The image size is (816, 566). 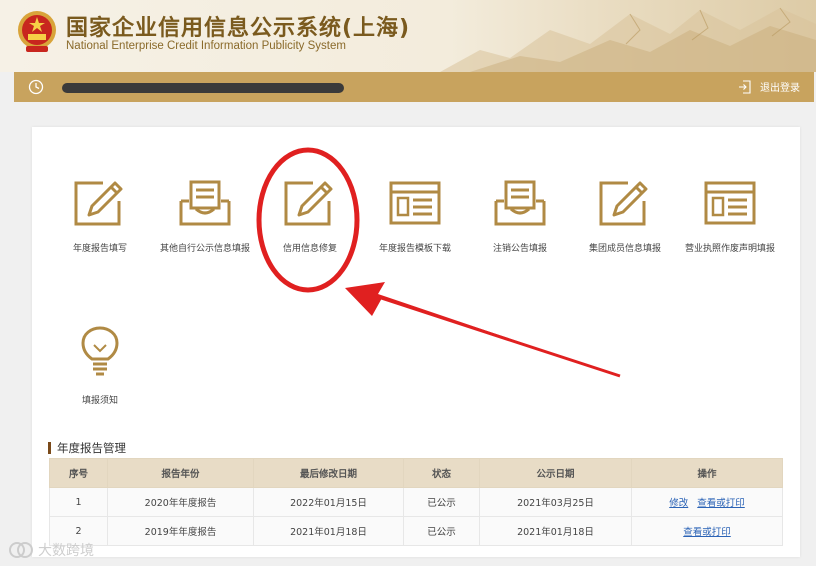 What do you see at coordinates (555, 502) in the screenshot?
I see `cell-published: 2021年03月25日` at bounding box center [555, 502].